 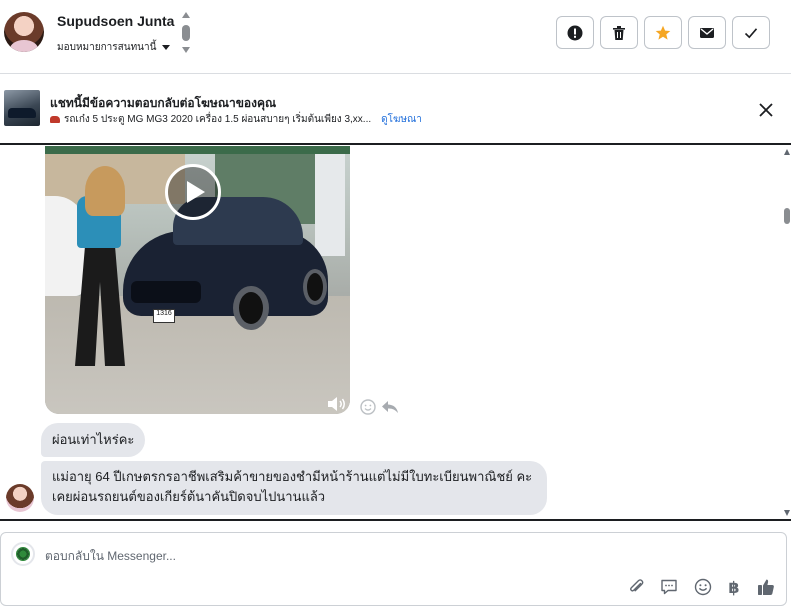 I want to click on chat-bubble-icon, so click(x=669, y=587).